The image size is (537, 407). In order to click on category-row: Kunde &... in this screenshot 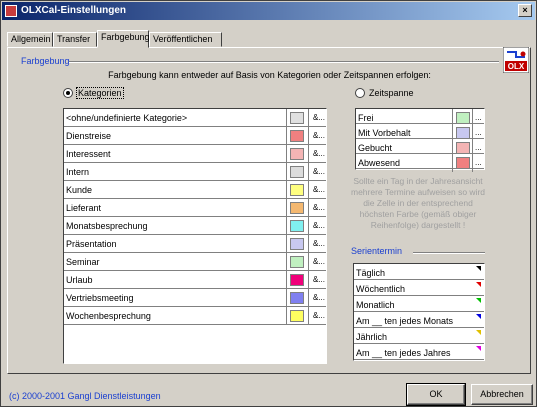, I will do `click(195, 190)`.